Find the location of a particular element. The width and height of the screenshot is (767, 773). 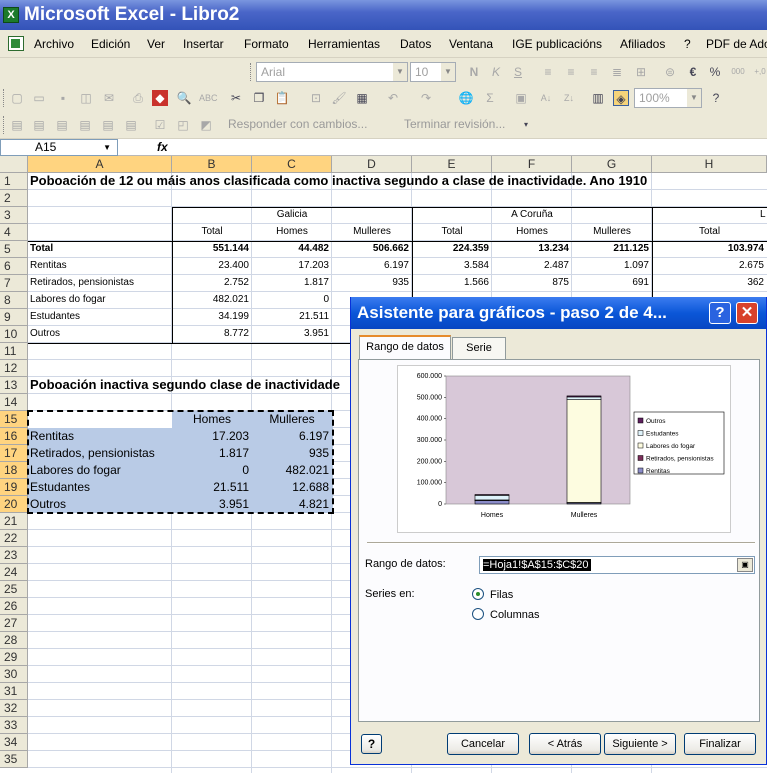

undo-icon: ↶ is located at coordinates (393, 98).